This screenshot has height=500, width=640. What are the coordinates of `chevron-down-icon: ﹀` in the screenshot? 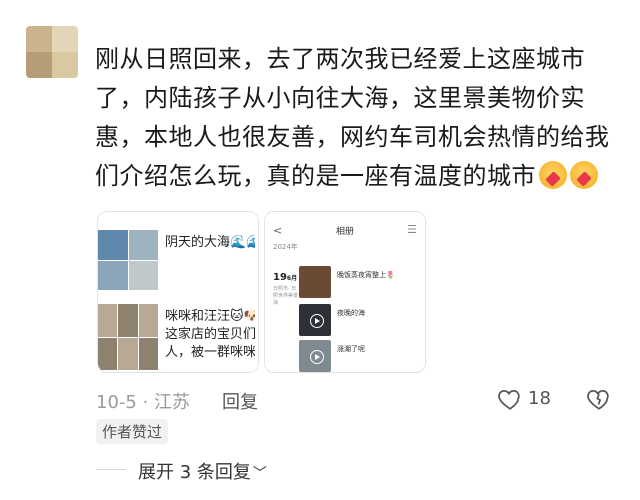 It's located at (259, 474).